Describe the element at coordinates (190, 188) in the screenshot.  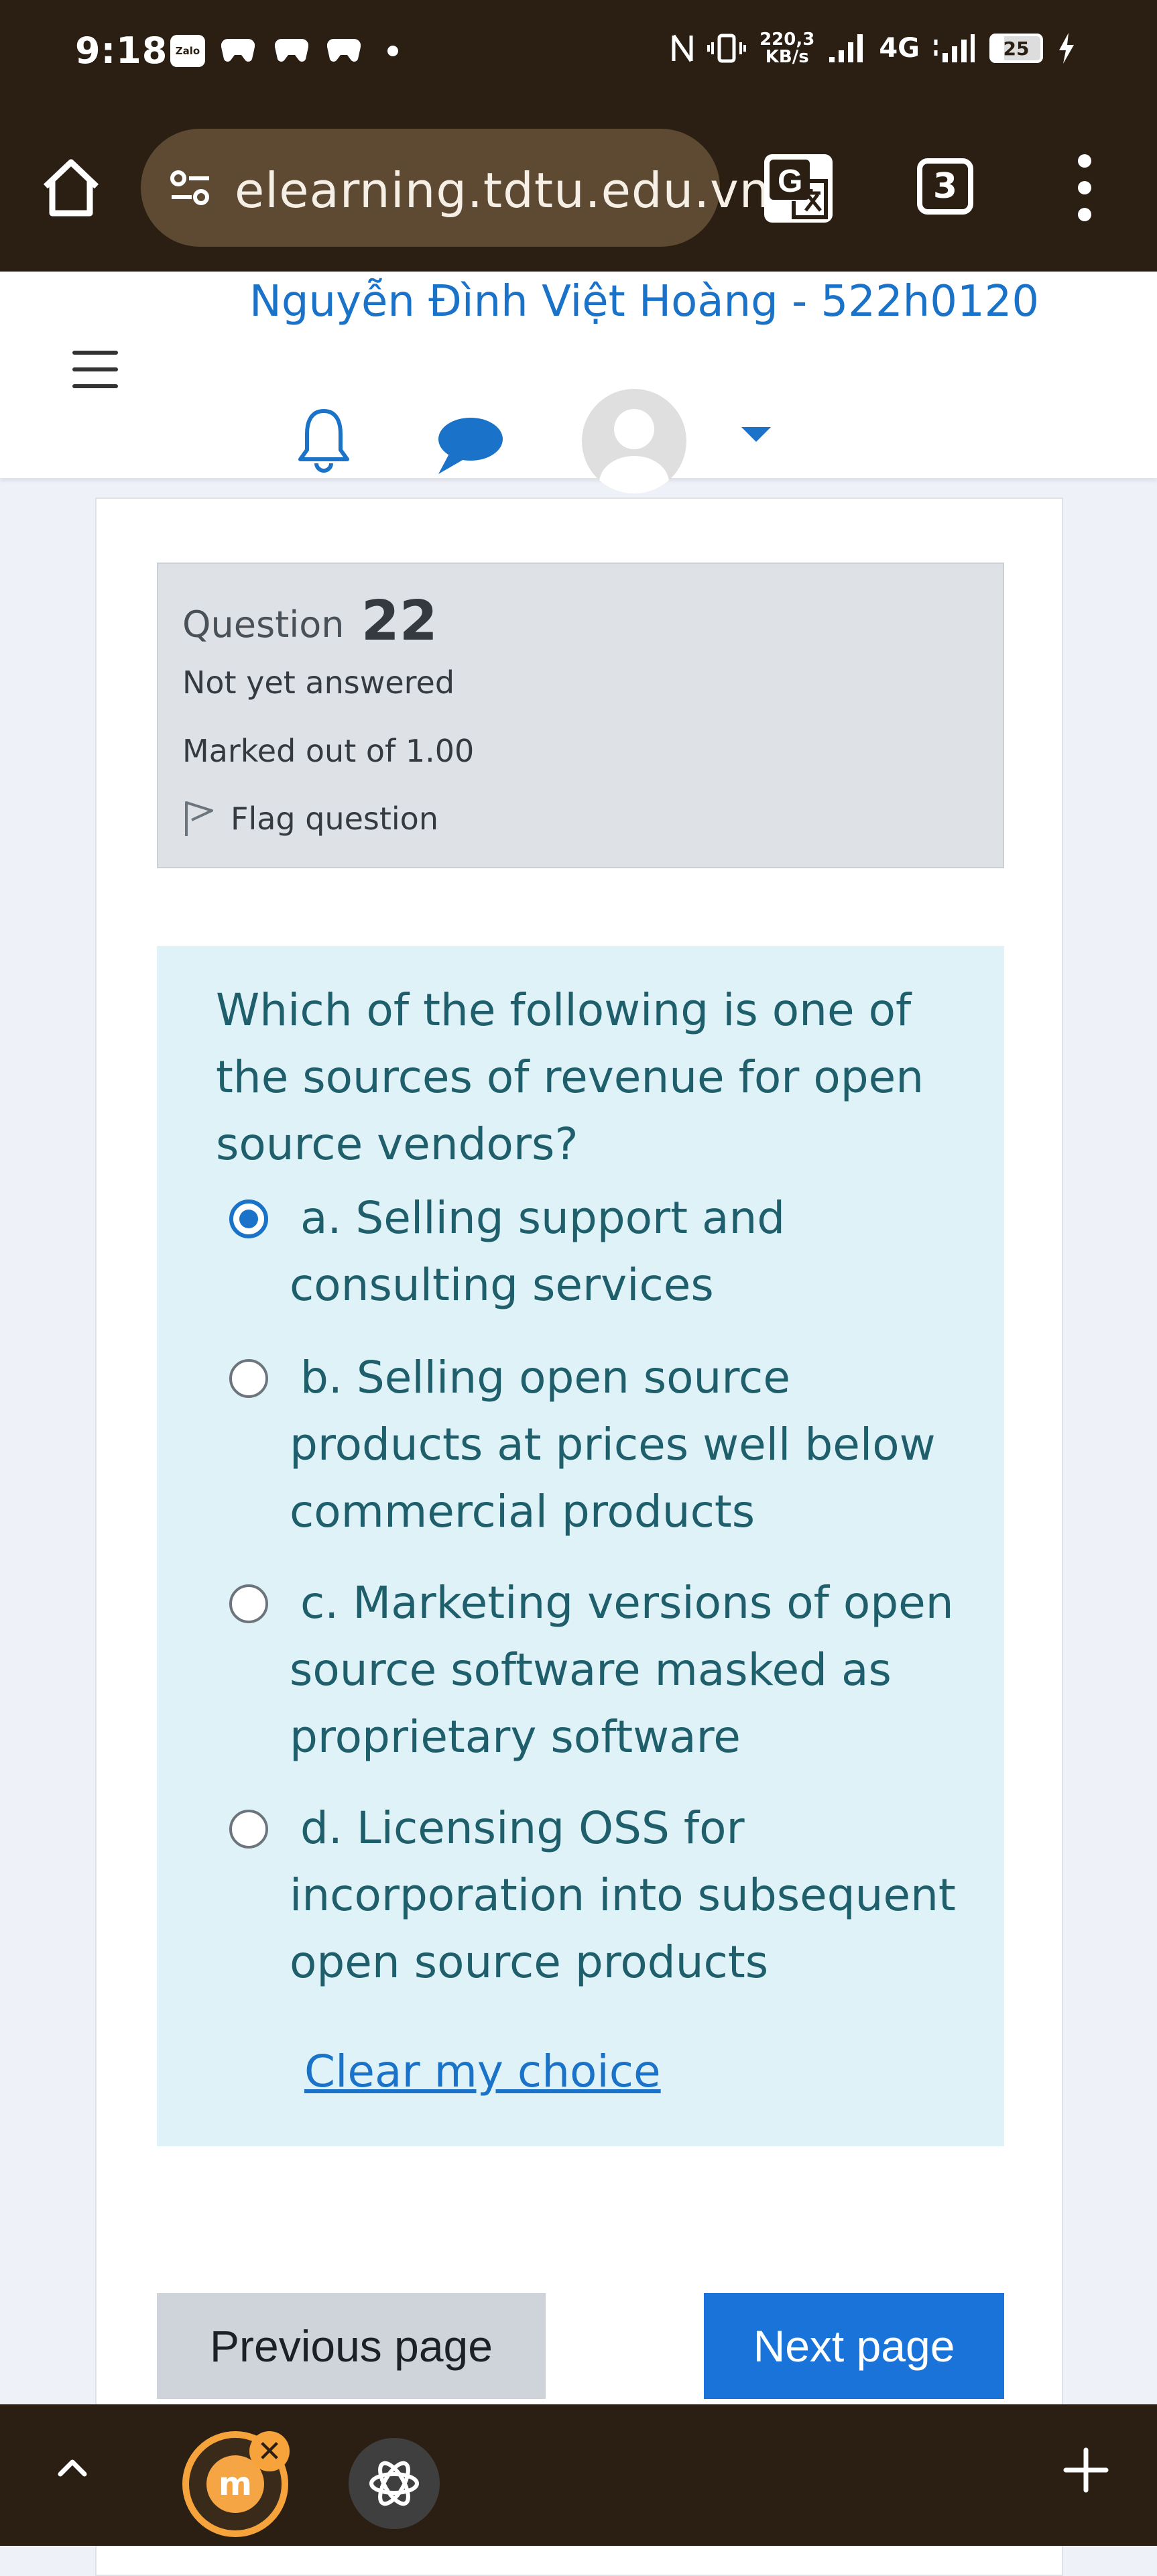
I see `site-settings-icon` at that location.